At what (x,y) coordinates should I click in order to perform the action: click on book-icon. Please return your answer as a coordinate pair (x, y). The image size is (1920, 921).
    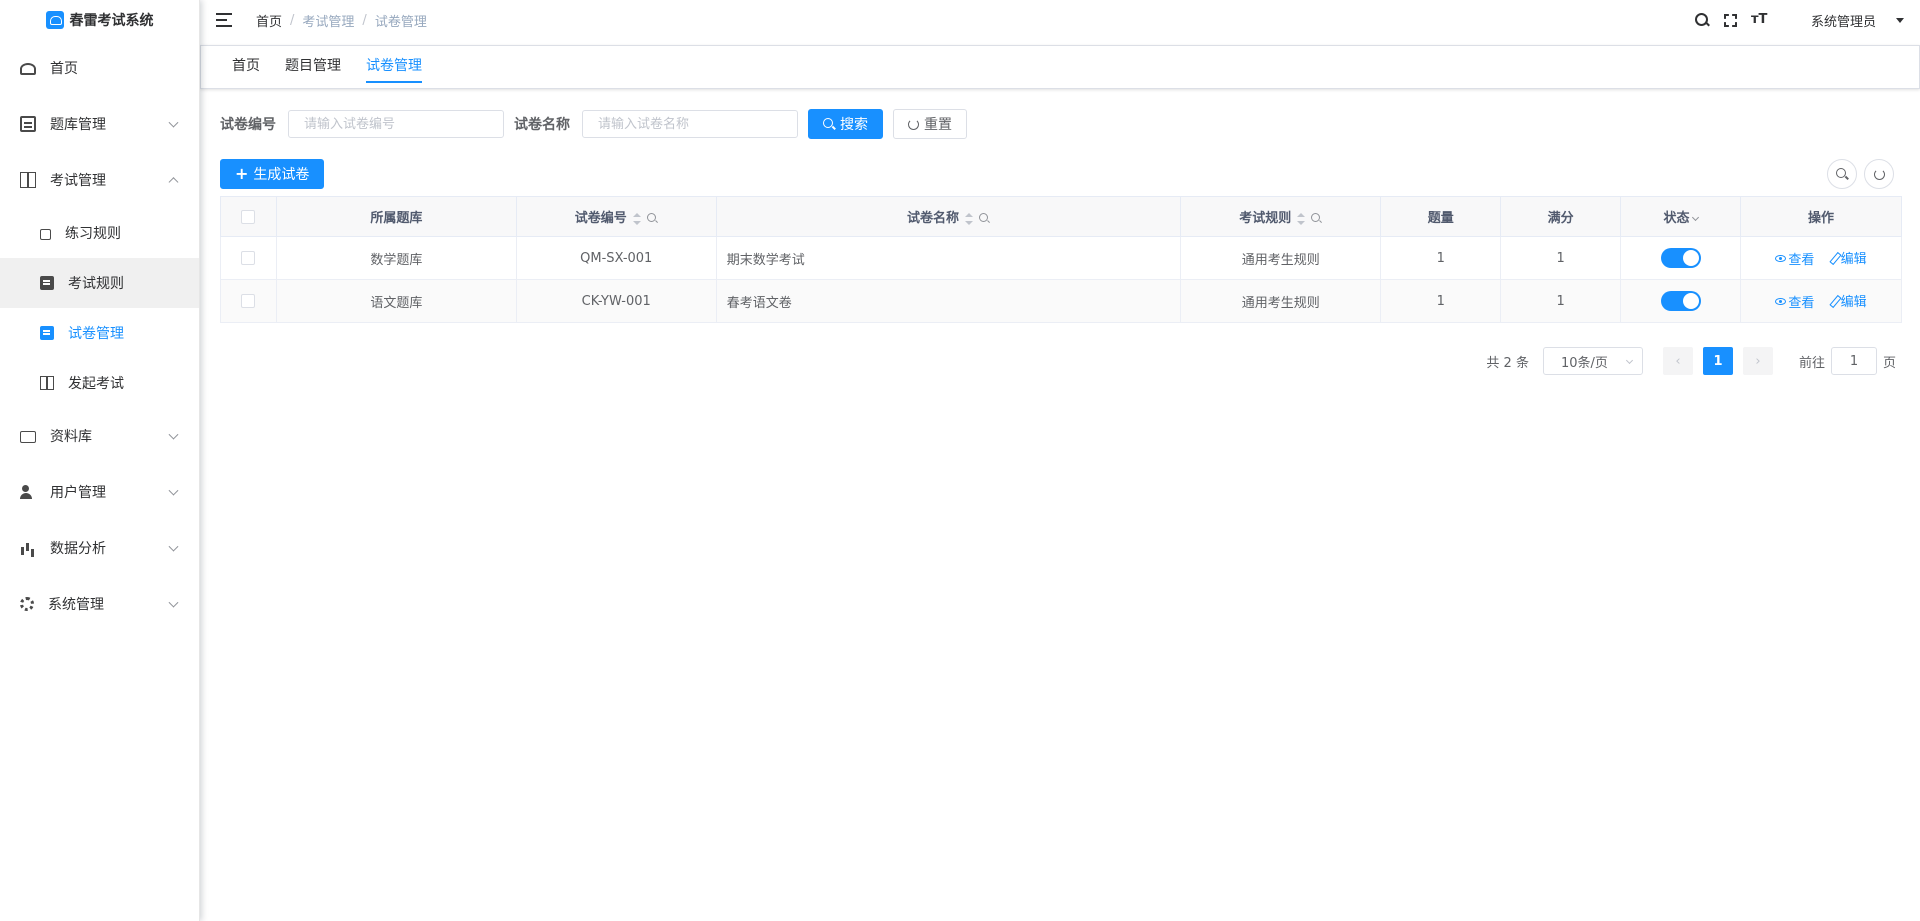
    Looking at the image, I should click on (47, 383).